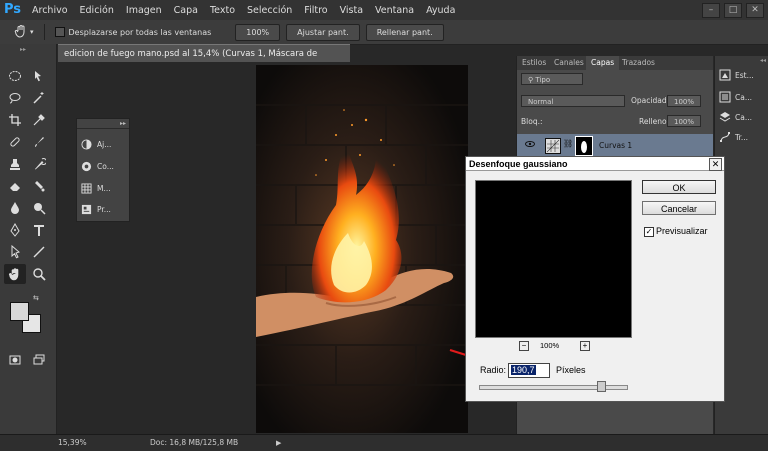 This screenshot has width=768, height=451. Describe the element at coordinates (194, 442) in the screenshot. I see `document-info: Doc: 16,8 MB/125,8 MB` at that location.